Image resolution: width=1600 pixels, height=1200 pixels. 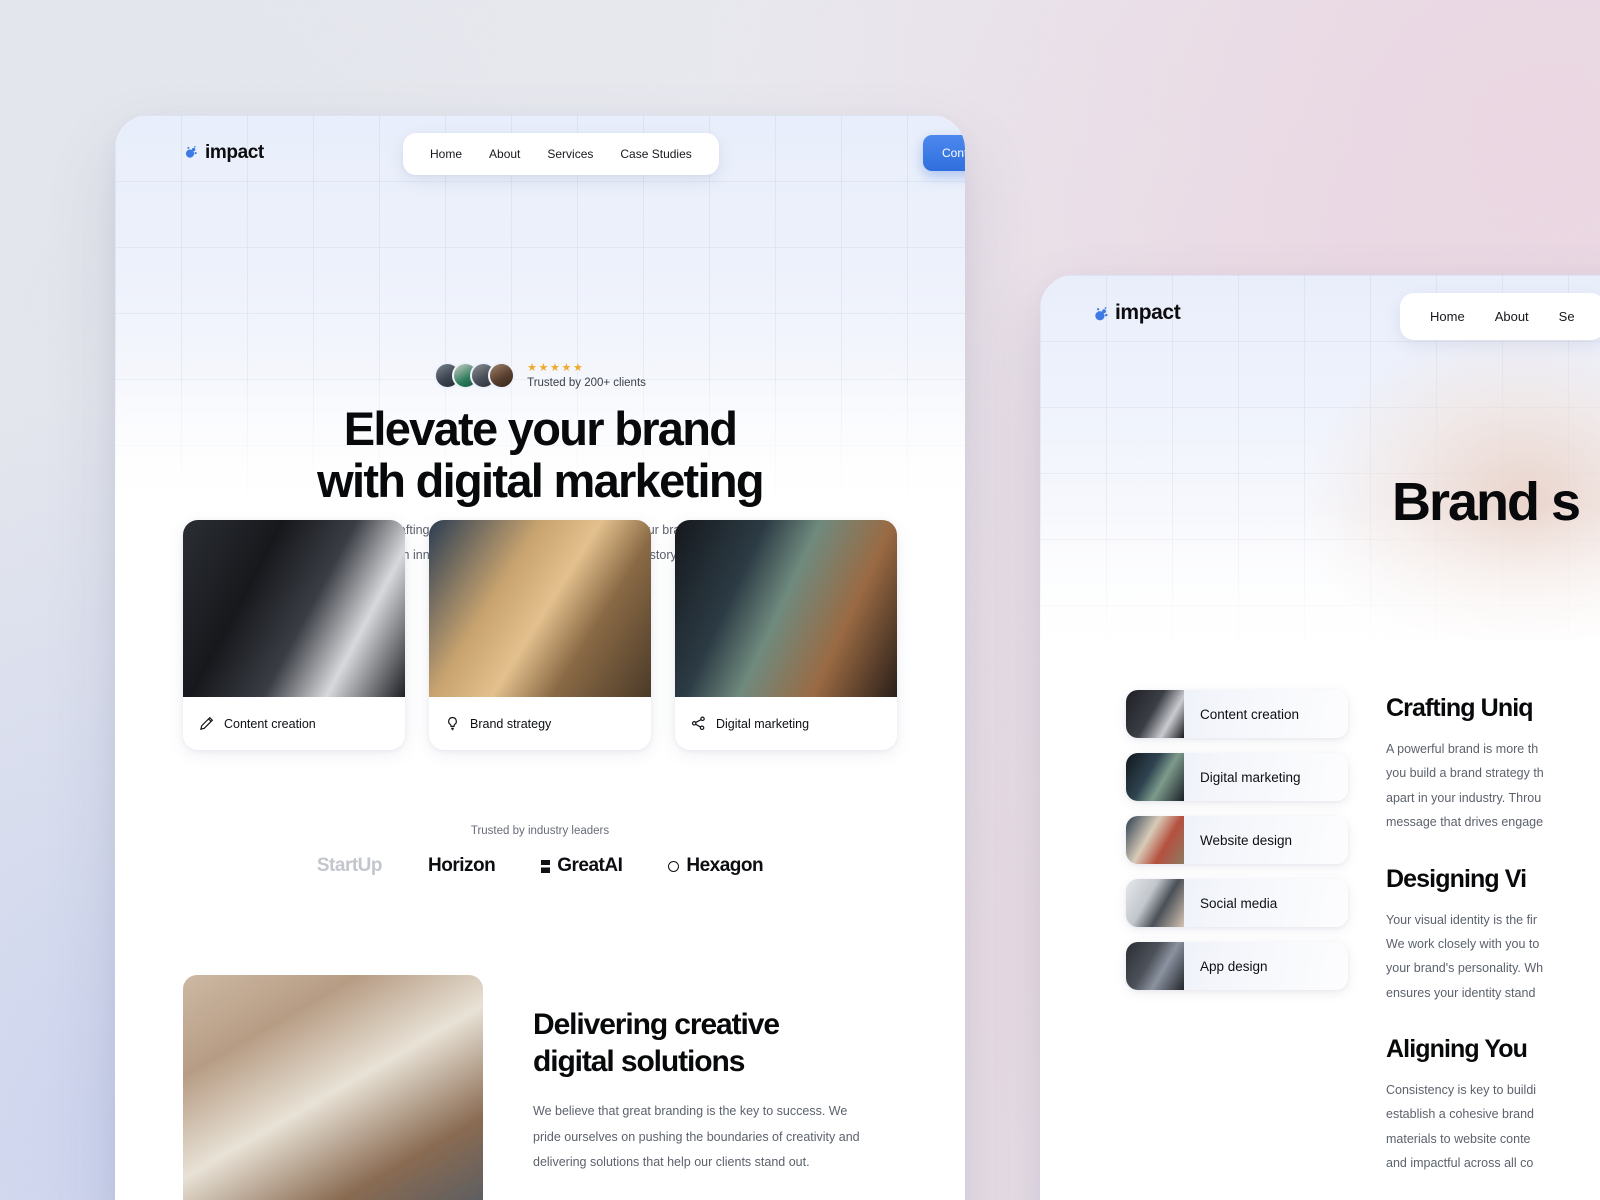 I want to click on logo-startup: StartUp, so click(x=349, y=866).